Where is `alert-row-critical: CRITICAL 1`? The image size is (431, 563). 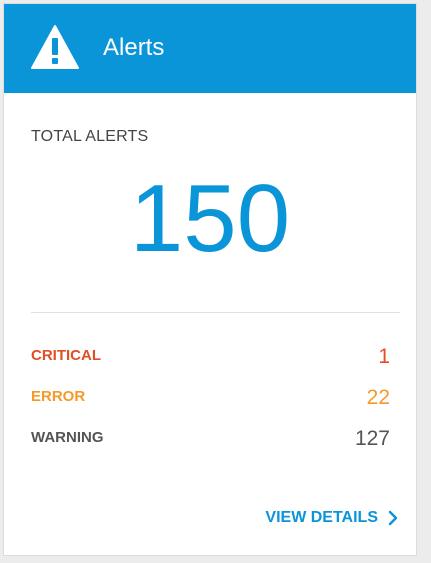 alert-row-critical: CRITICAL 1 is located at coordinates (210, 357).